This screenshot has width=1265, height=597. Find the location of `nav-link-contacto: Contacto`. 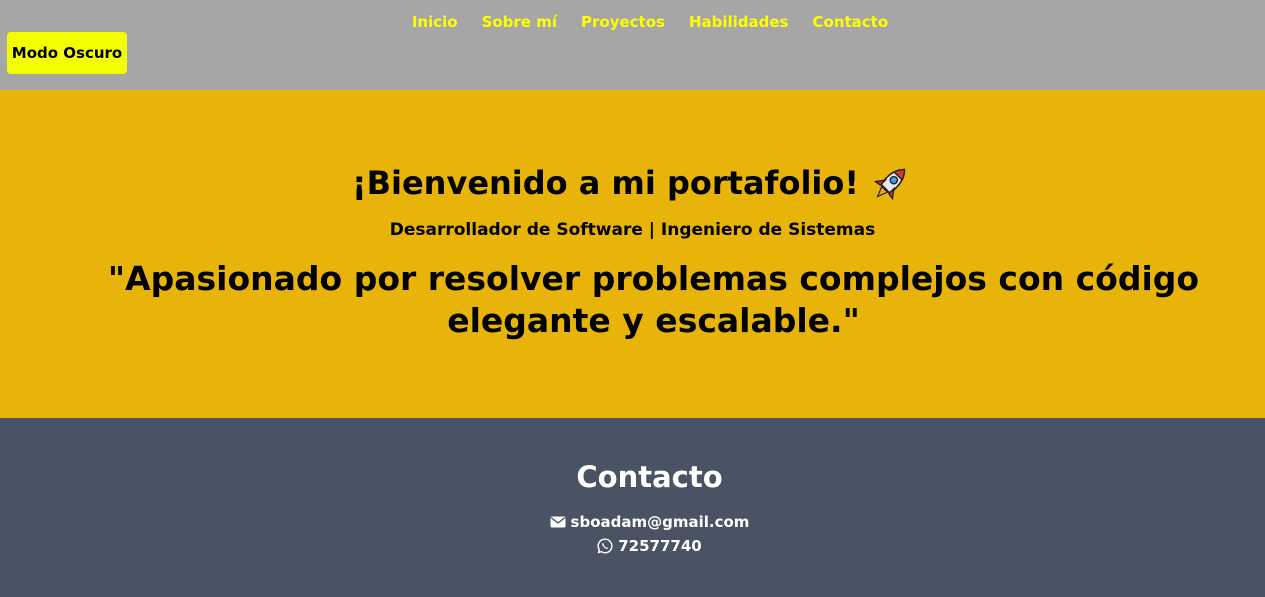

nav-link-contacto: Contacto is located at coordinates (851, 22).